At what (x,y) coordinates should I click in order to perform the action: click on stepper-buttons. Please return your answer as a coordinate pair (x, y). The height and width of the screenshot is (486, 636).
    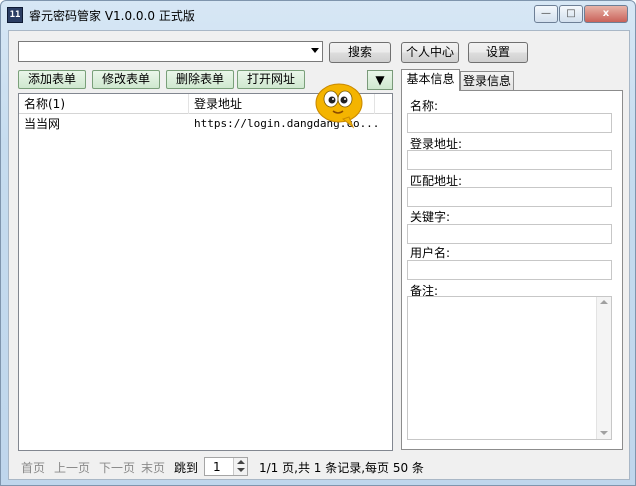
    Looking at the image, I should click on (240, 466).